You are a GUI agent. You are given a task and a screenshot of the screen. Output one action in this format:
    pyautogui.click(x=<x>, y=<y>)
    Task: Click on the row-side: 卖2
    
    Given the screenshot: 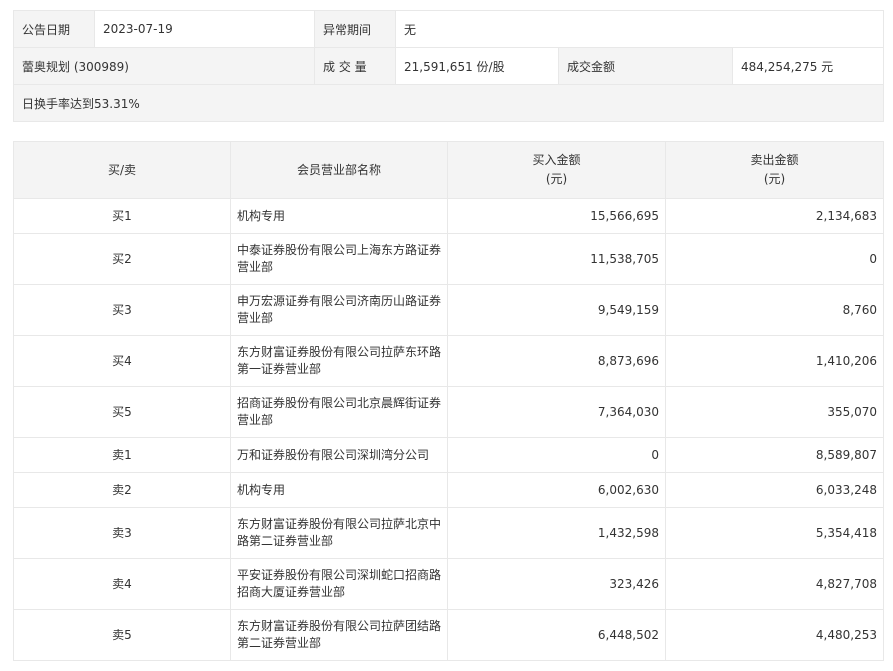 What is the action you would take?
    pyautogui.click(x=122, y=490)
    